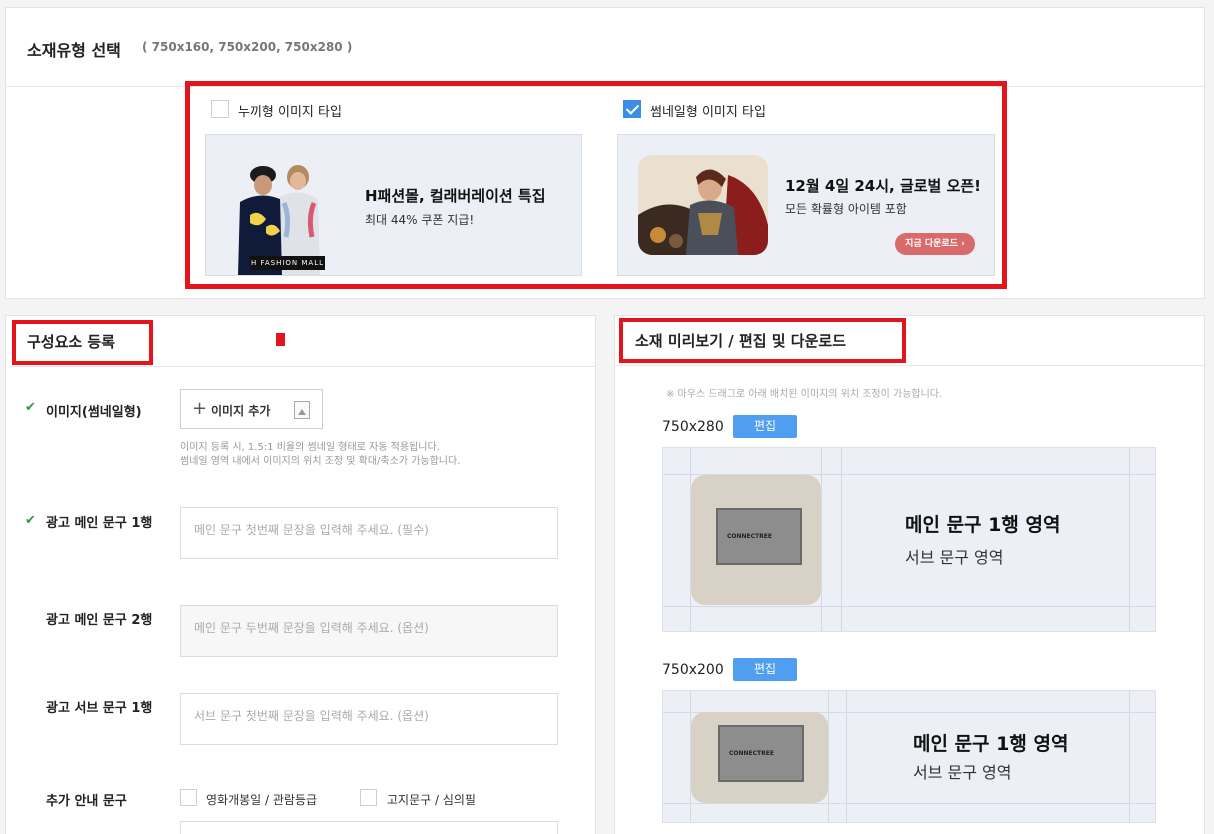 The height and width of the screenshot is (834, 1214). What do you see at coordinates (280, 339) in the screenshot?
I see `red-marker` at bounding box center [280, 339].